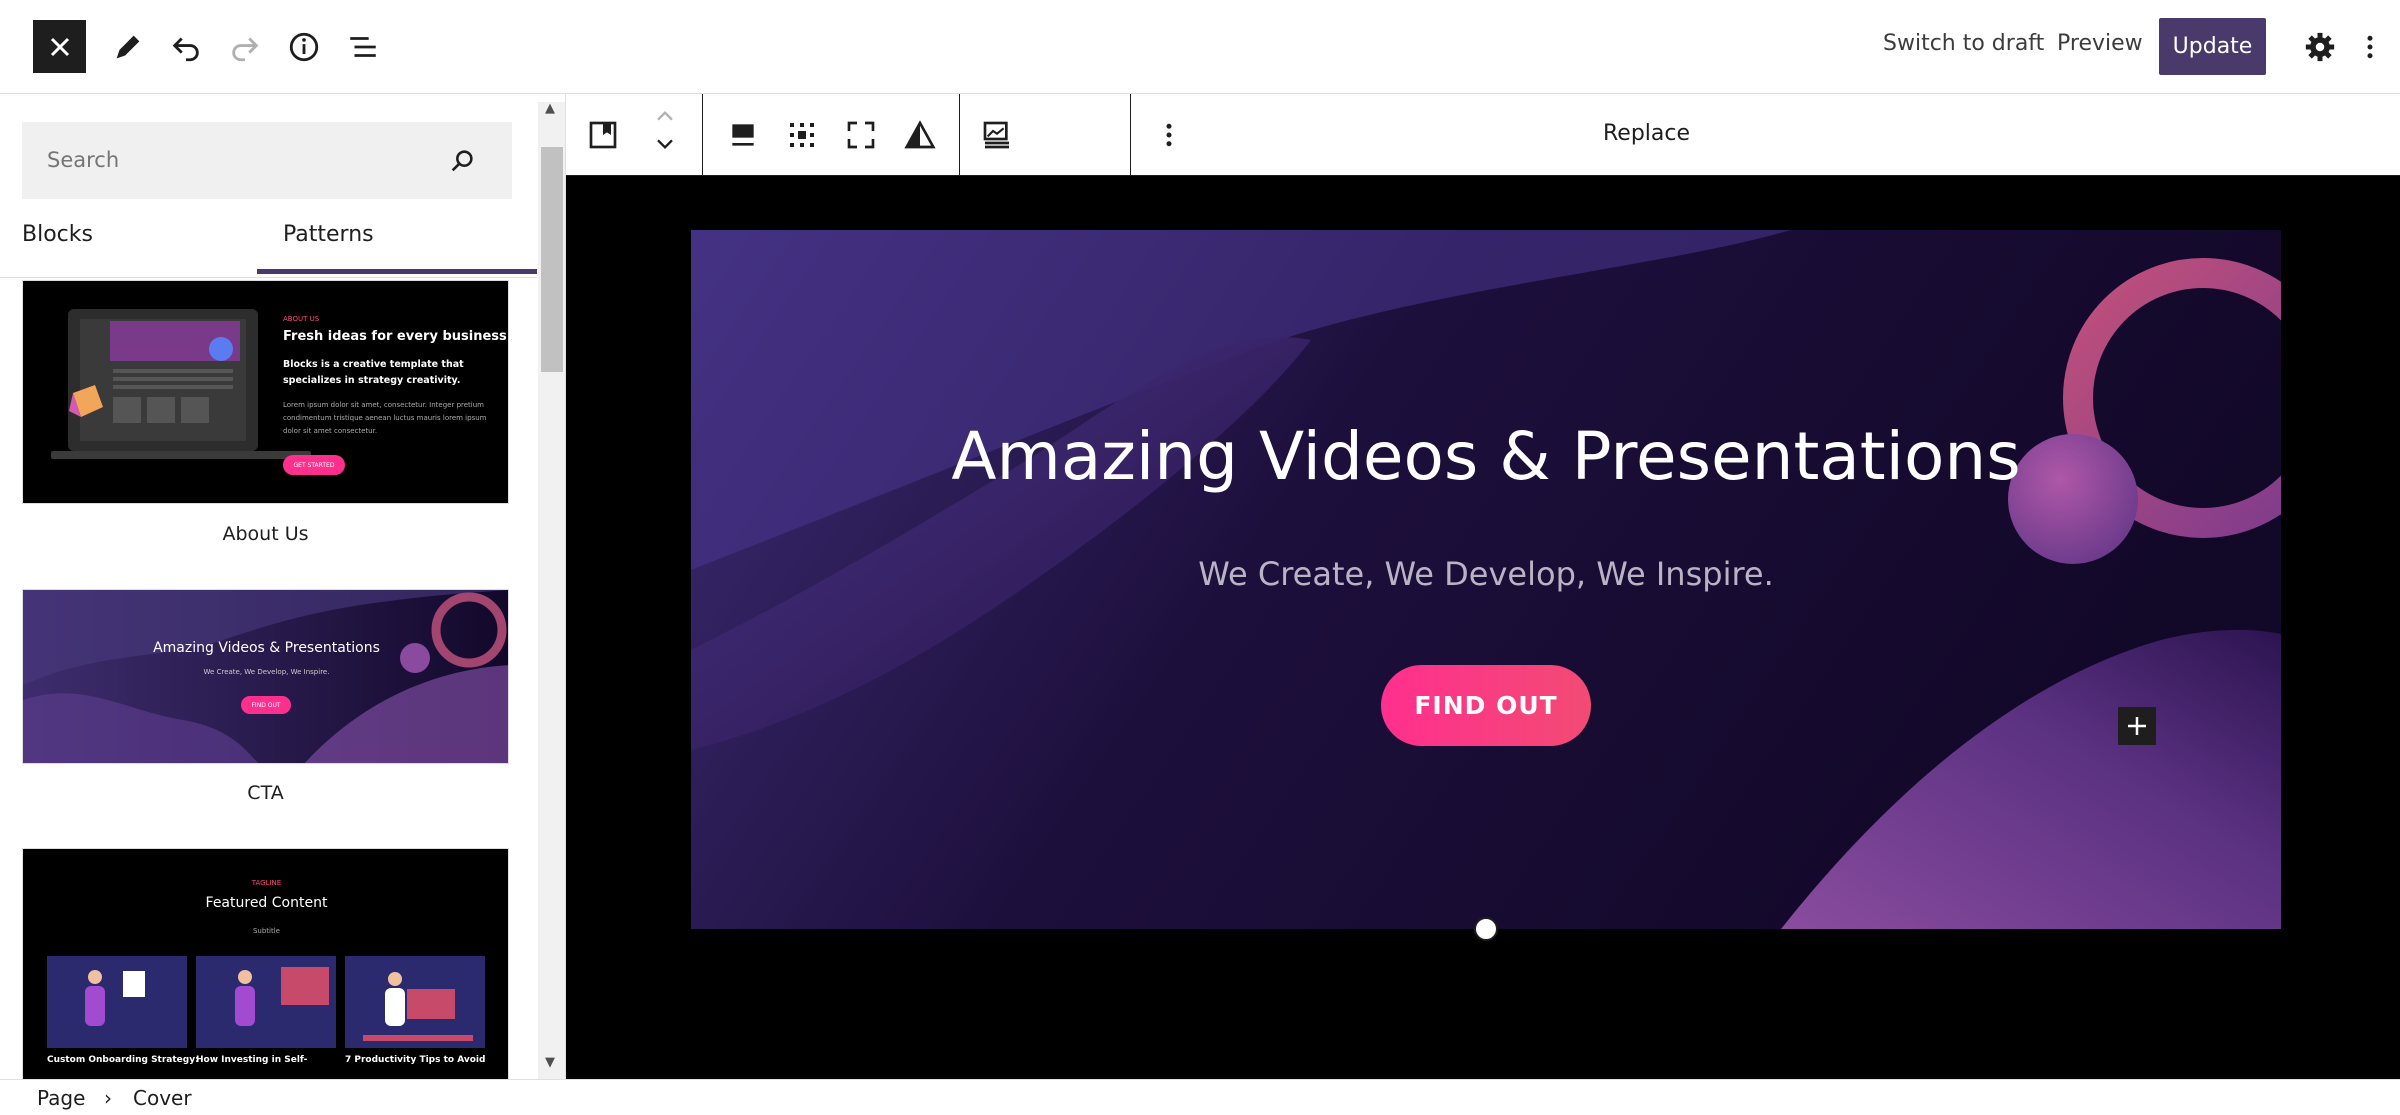  What do you see at coordinates (266, 648) in the screenshot?
I see `cta-preview-heading: Amazing Videos & Presentations` at bounding box center [266, 648].